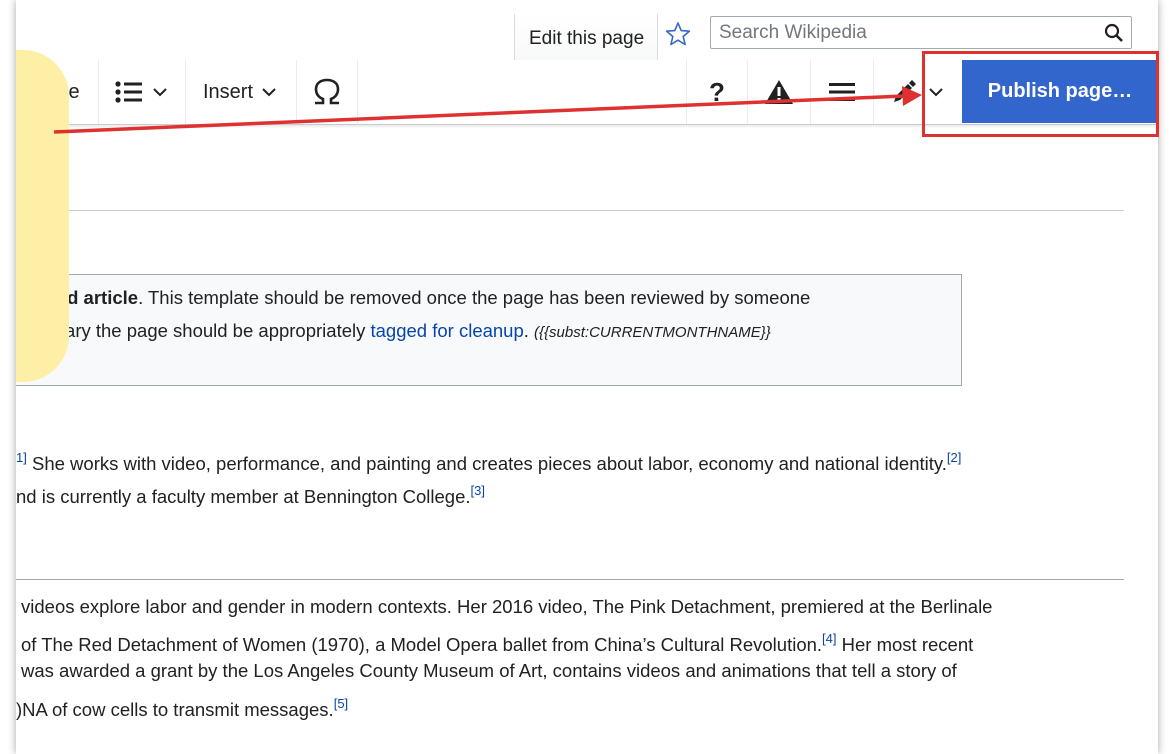  Describe the element at coordinates (487, 110) in the screenshot. I see `annotation-arrow-icon` at that location.